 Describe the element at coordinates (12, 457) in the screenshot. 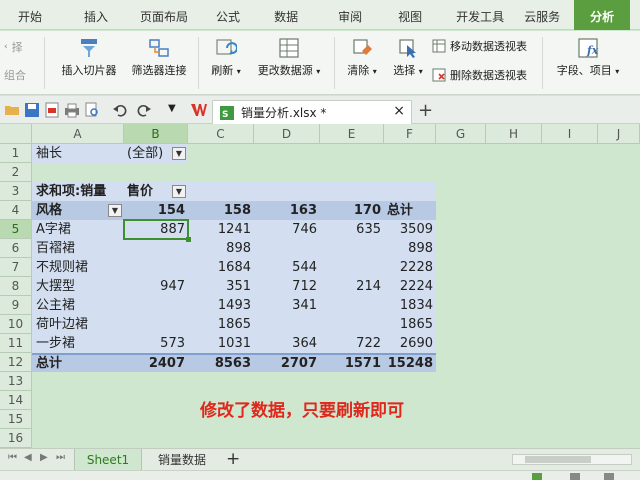

I see `first-sheet-icon: ⏮` at that location.